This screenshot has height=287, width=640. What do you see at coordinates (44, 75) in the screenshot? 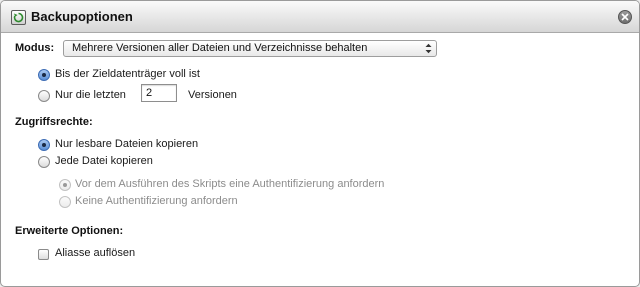
I see `radio-until-full` at bounding box center [44, 75].